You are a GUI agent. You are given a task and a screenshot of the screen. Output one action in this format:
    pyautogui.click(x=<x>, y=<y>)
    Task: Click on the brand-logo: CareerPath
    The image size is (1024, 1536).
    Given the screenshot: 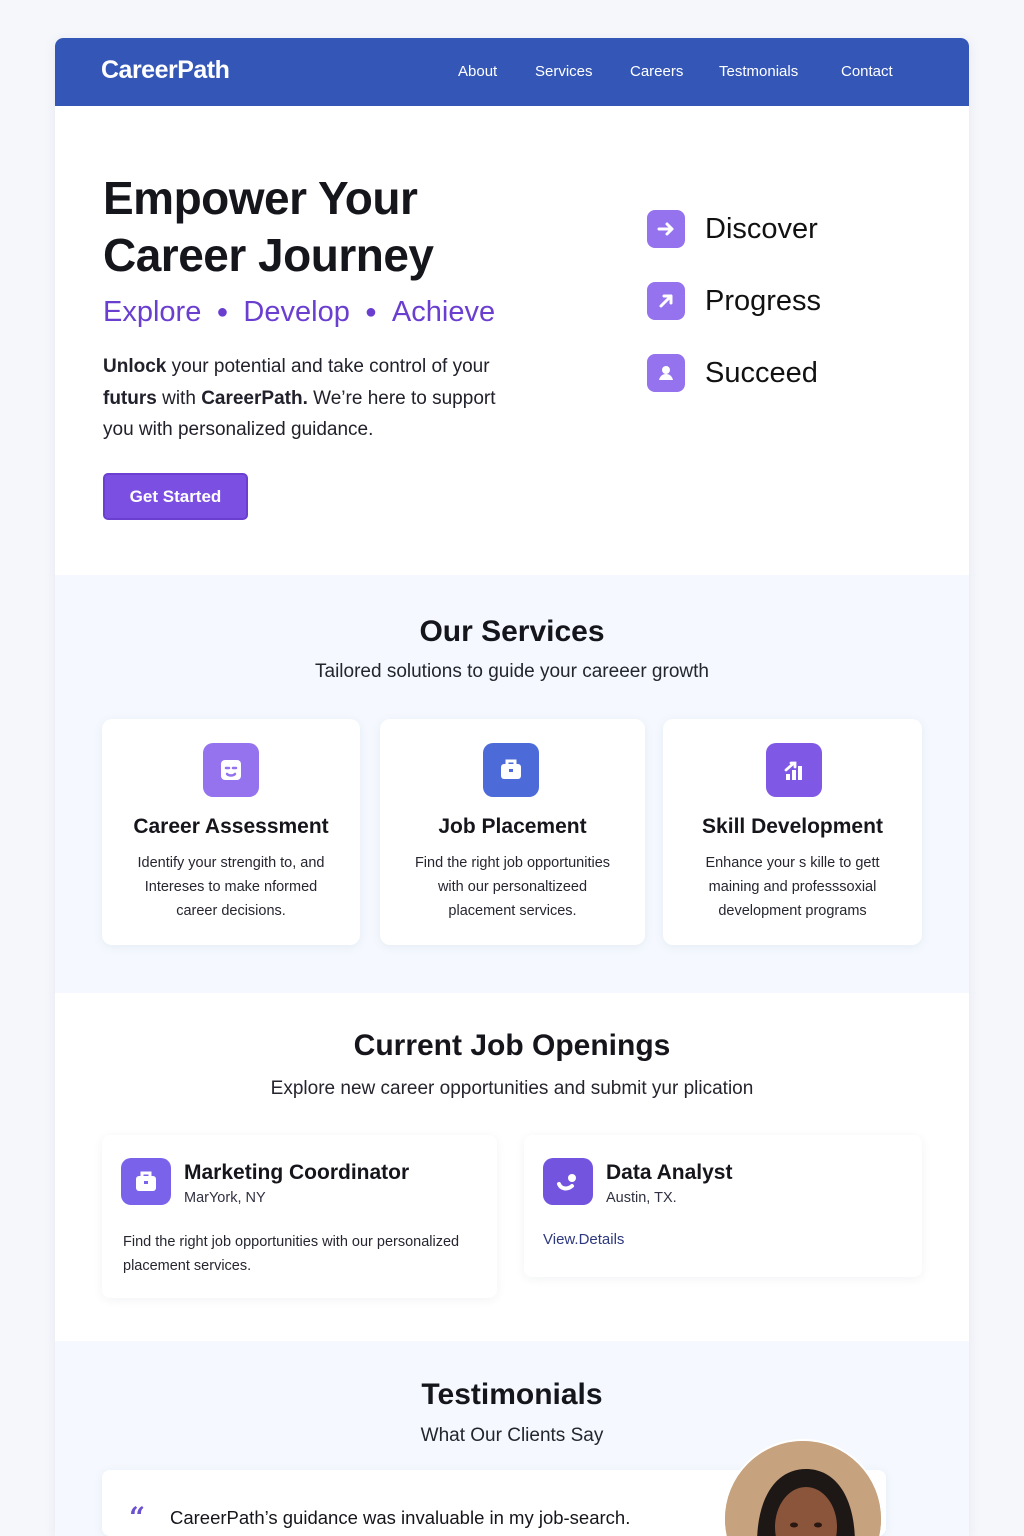 What is the action you would take?
    pyautogui.click(x=165, y=70)
    